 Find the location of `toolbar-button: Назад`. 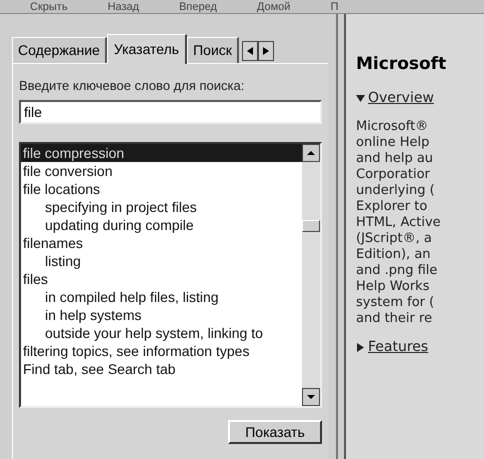

toolbar-button: Назад is located at coordinates (124, 7).